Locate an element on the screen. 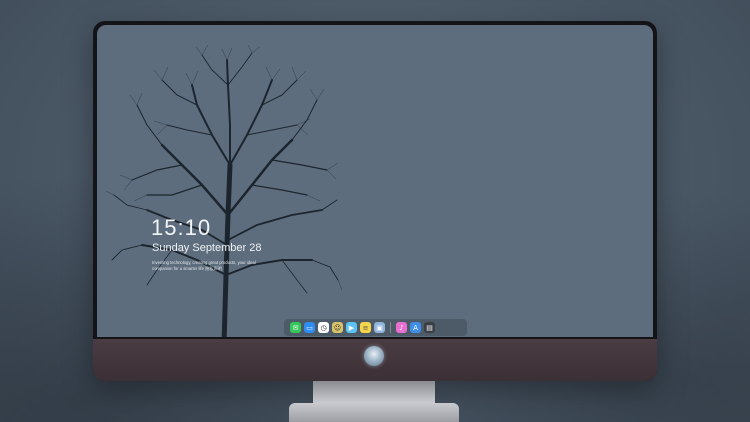 This screenshot has height=422, width=750. lock-date: Sunday September 28 is located at coordinates (207, 248).